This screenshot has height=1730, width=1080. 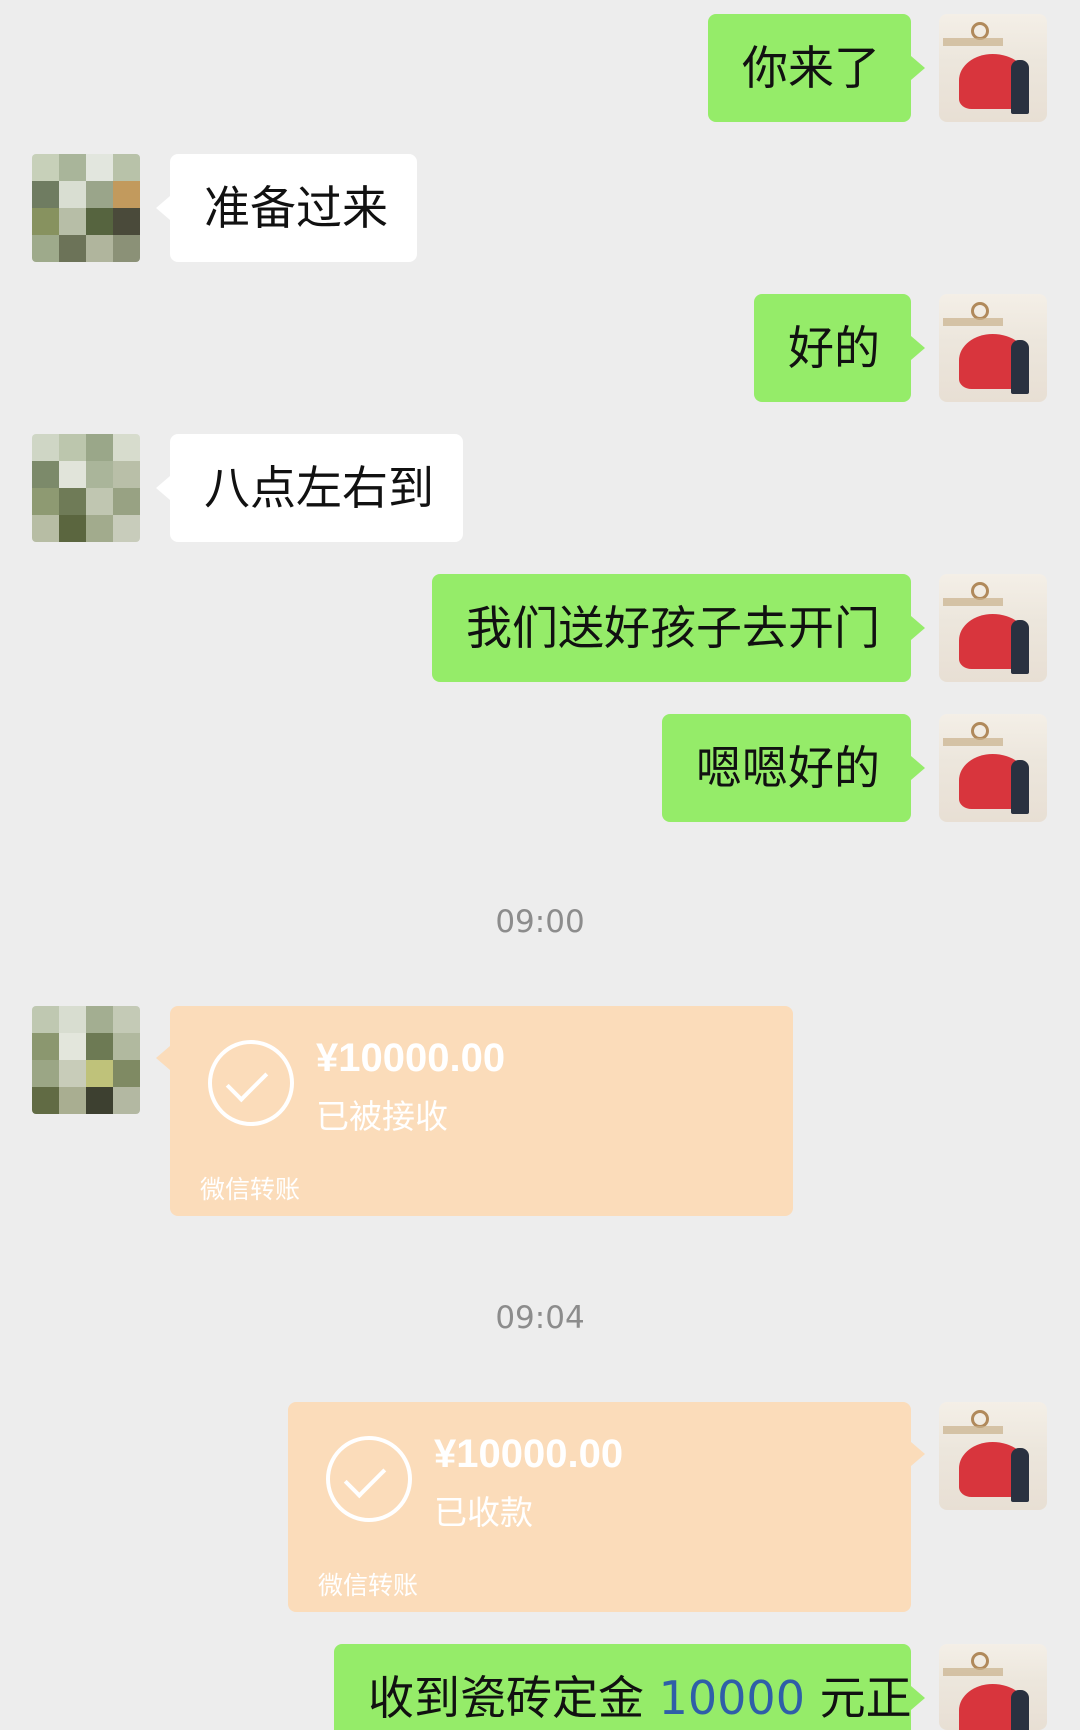 I want to click on message-bubble-me: 你来了, so click(x=816, y=68).